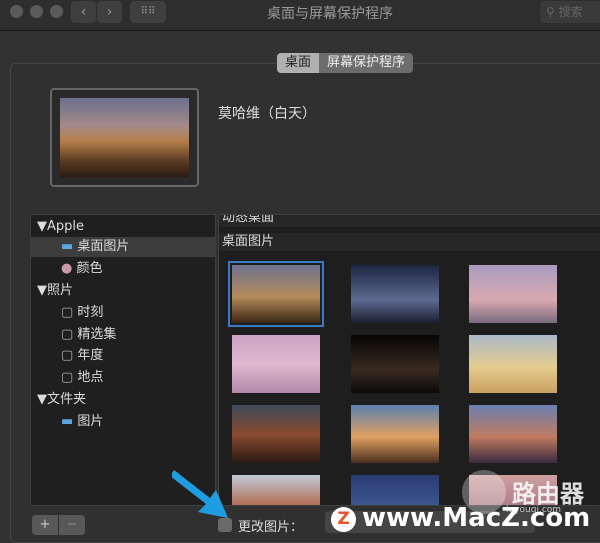 This screenshot has width=600, height=543. Describe the element at coordinates (123, 335) in the screenshot. I see `sidebar-item-collections: ▢ 精选集` at that location.